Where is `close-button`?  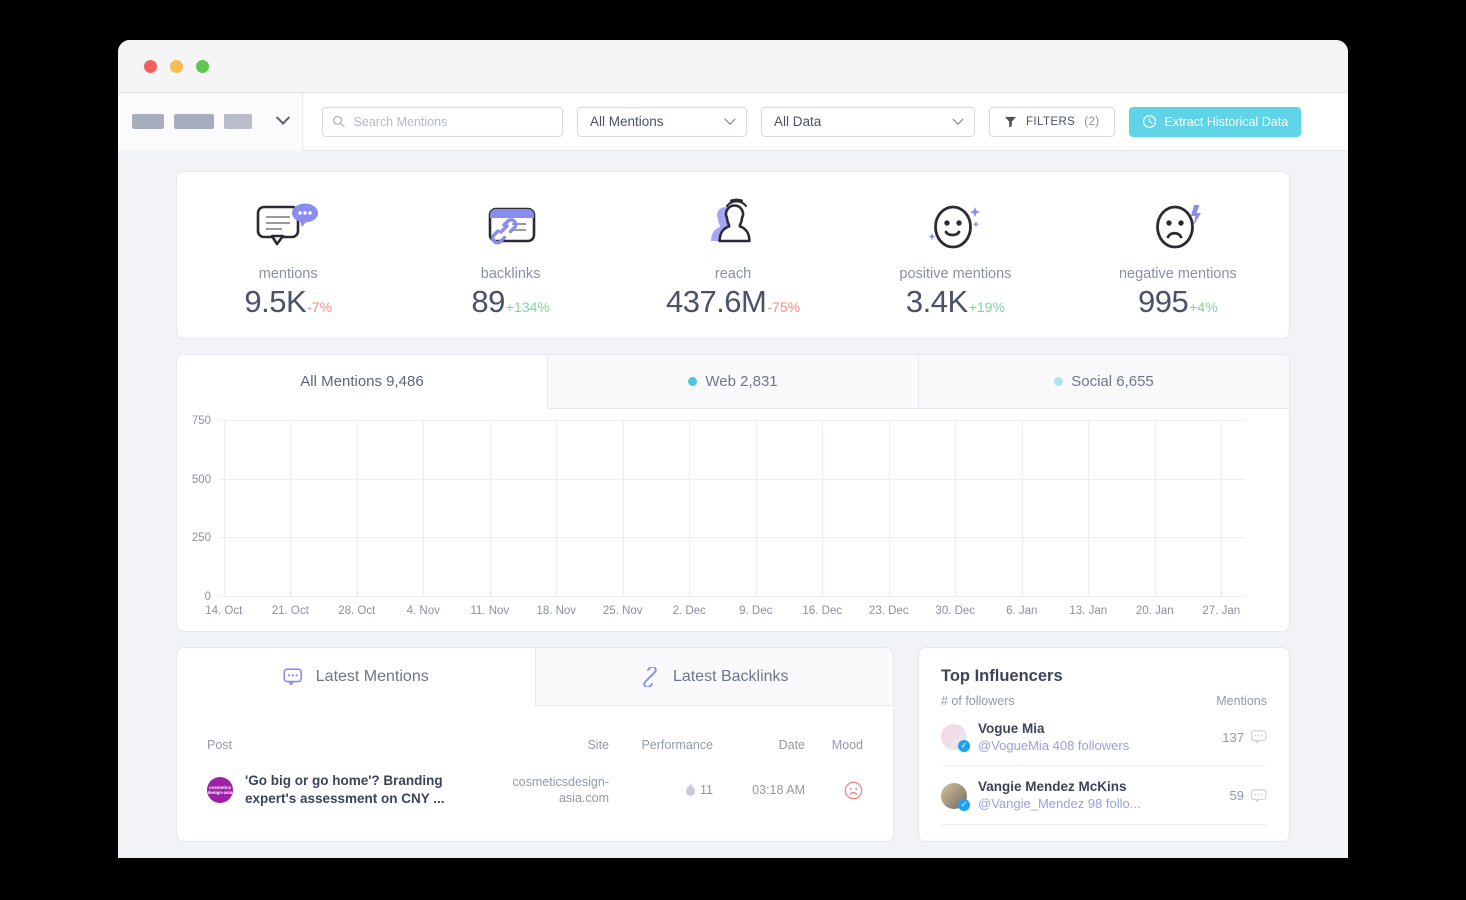 close-button is located at coordinates (150, 66).